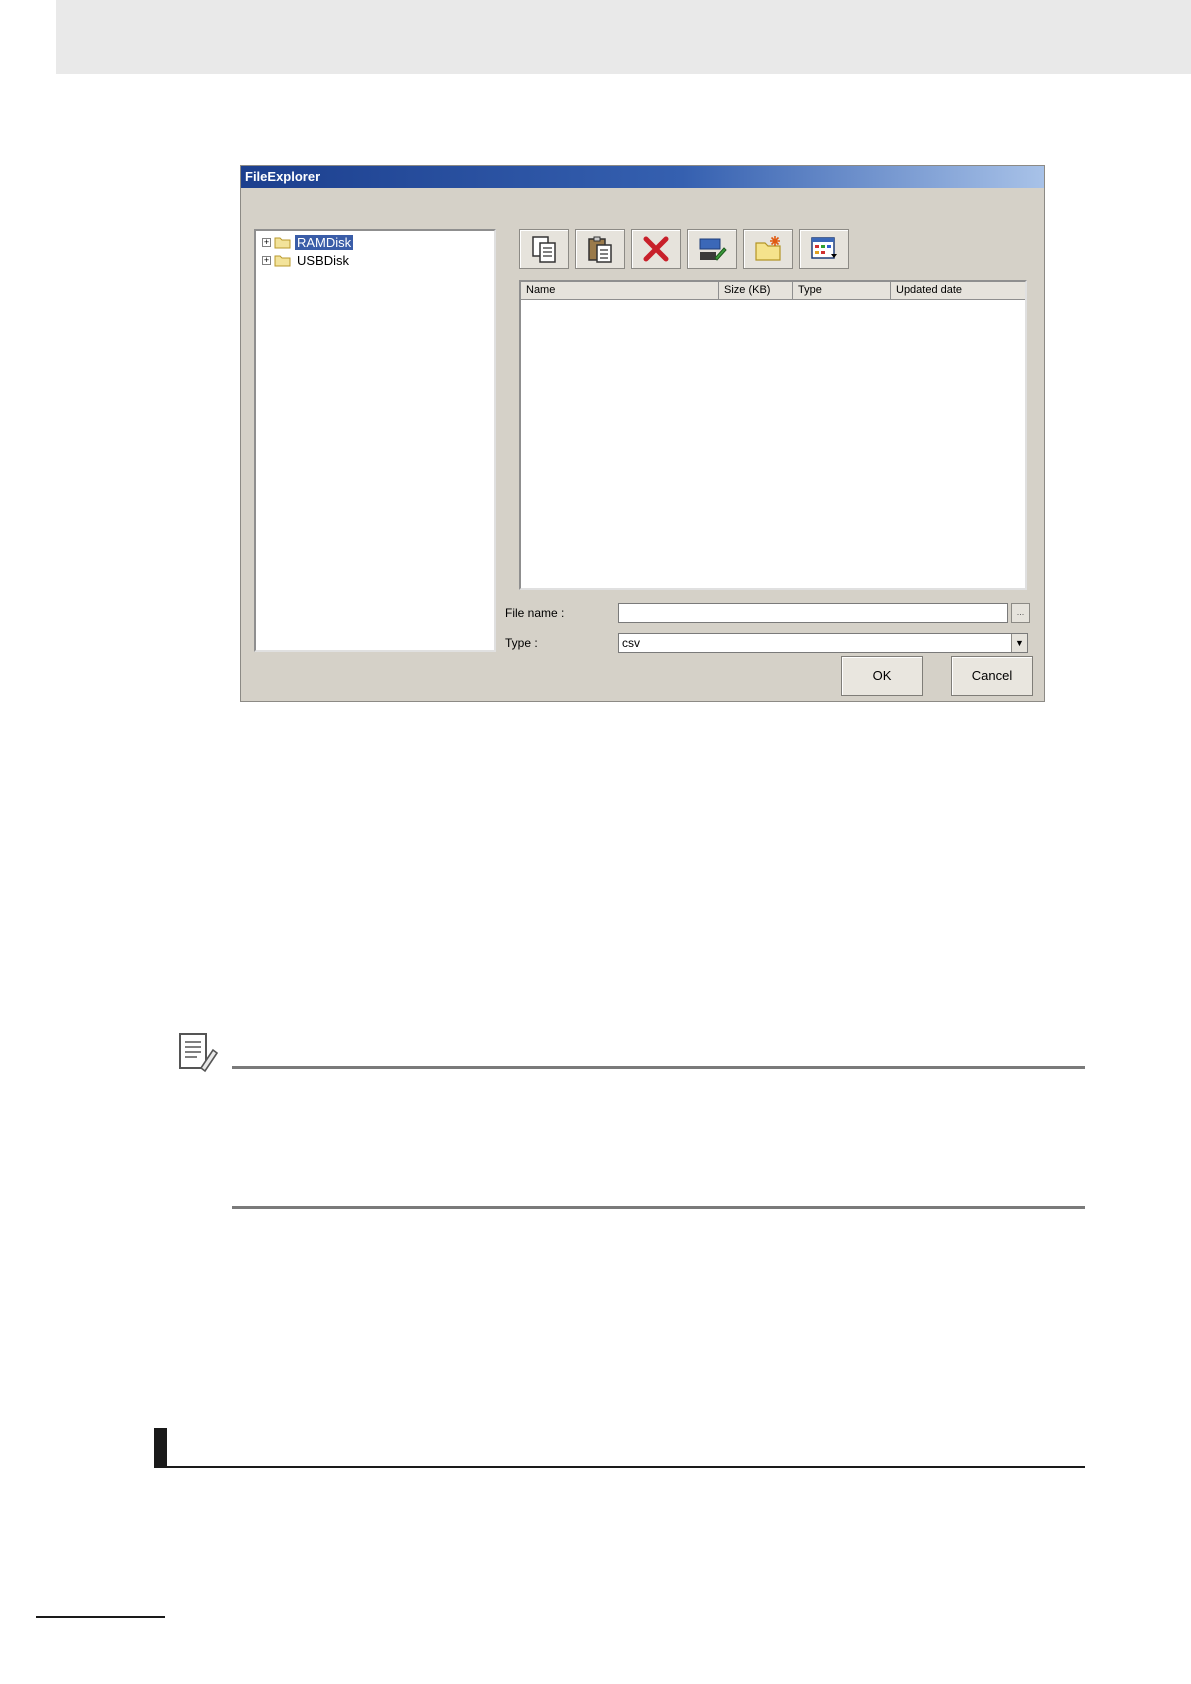  Describe the element at coordinates (620, 290) in the screenshot. I see `column-header-name: Name` at that location.